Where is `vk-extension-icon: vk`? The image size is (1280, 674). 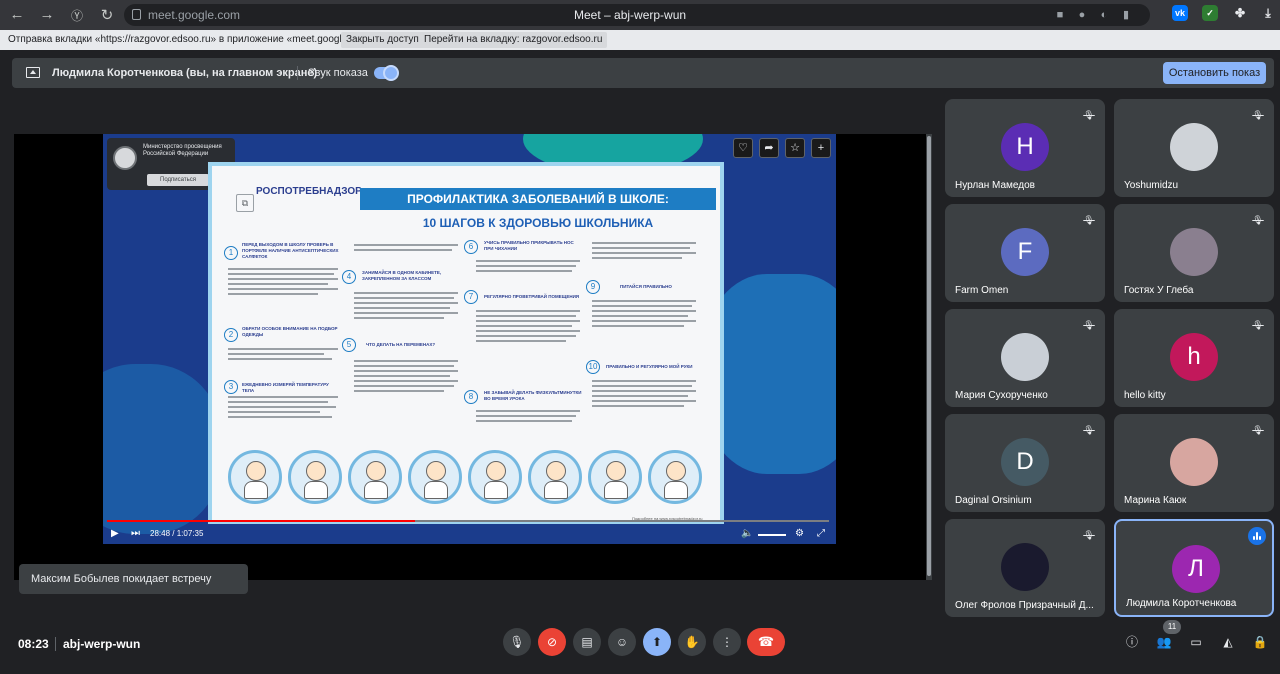 vk-extension-icon: vk is located at coordinates (1180, 13).